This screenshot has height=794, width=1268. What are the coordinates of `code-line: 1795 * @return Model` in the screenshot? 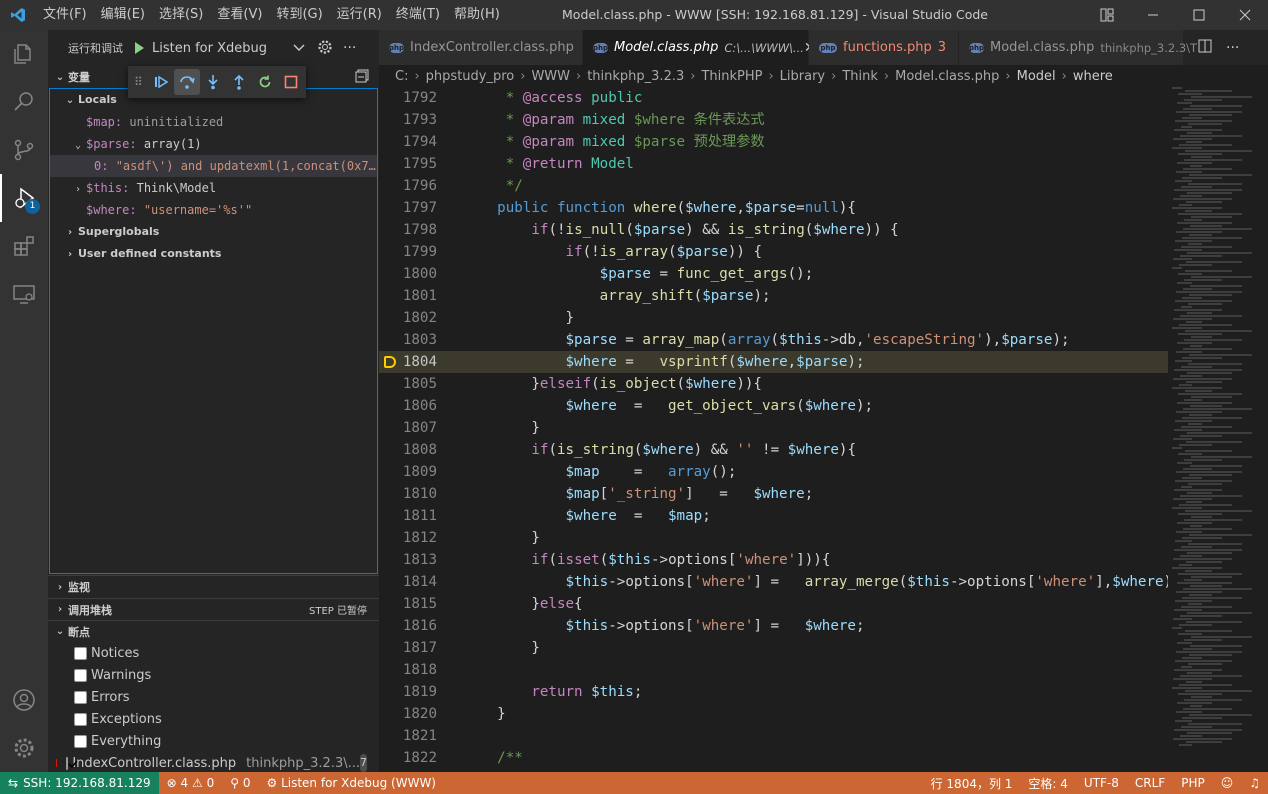 It's located at (773, 164).